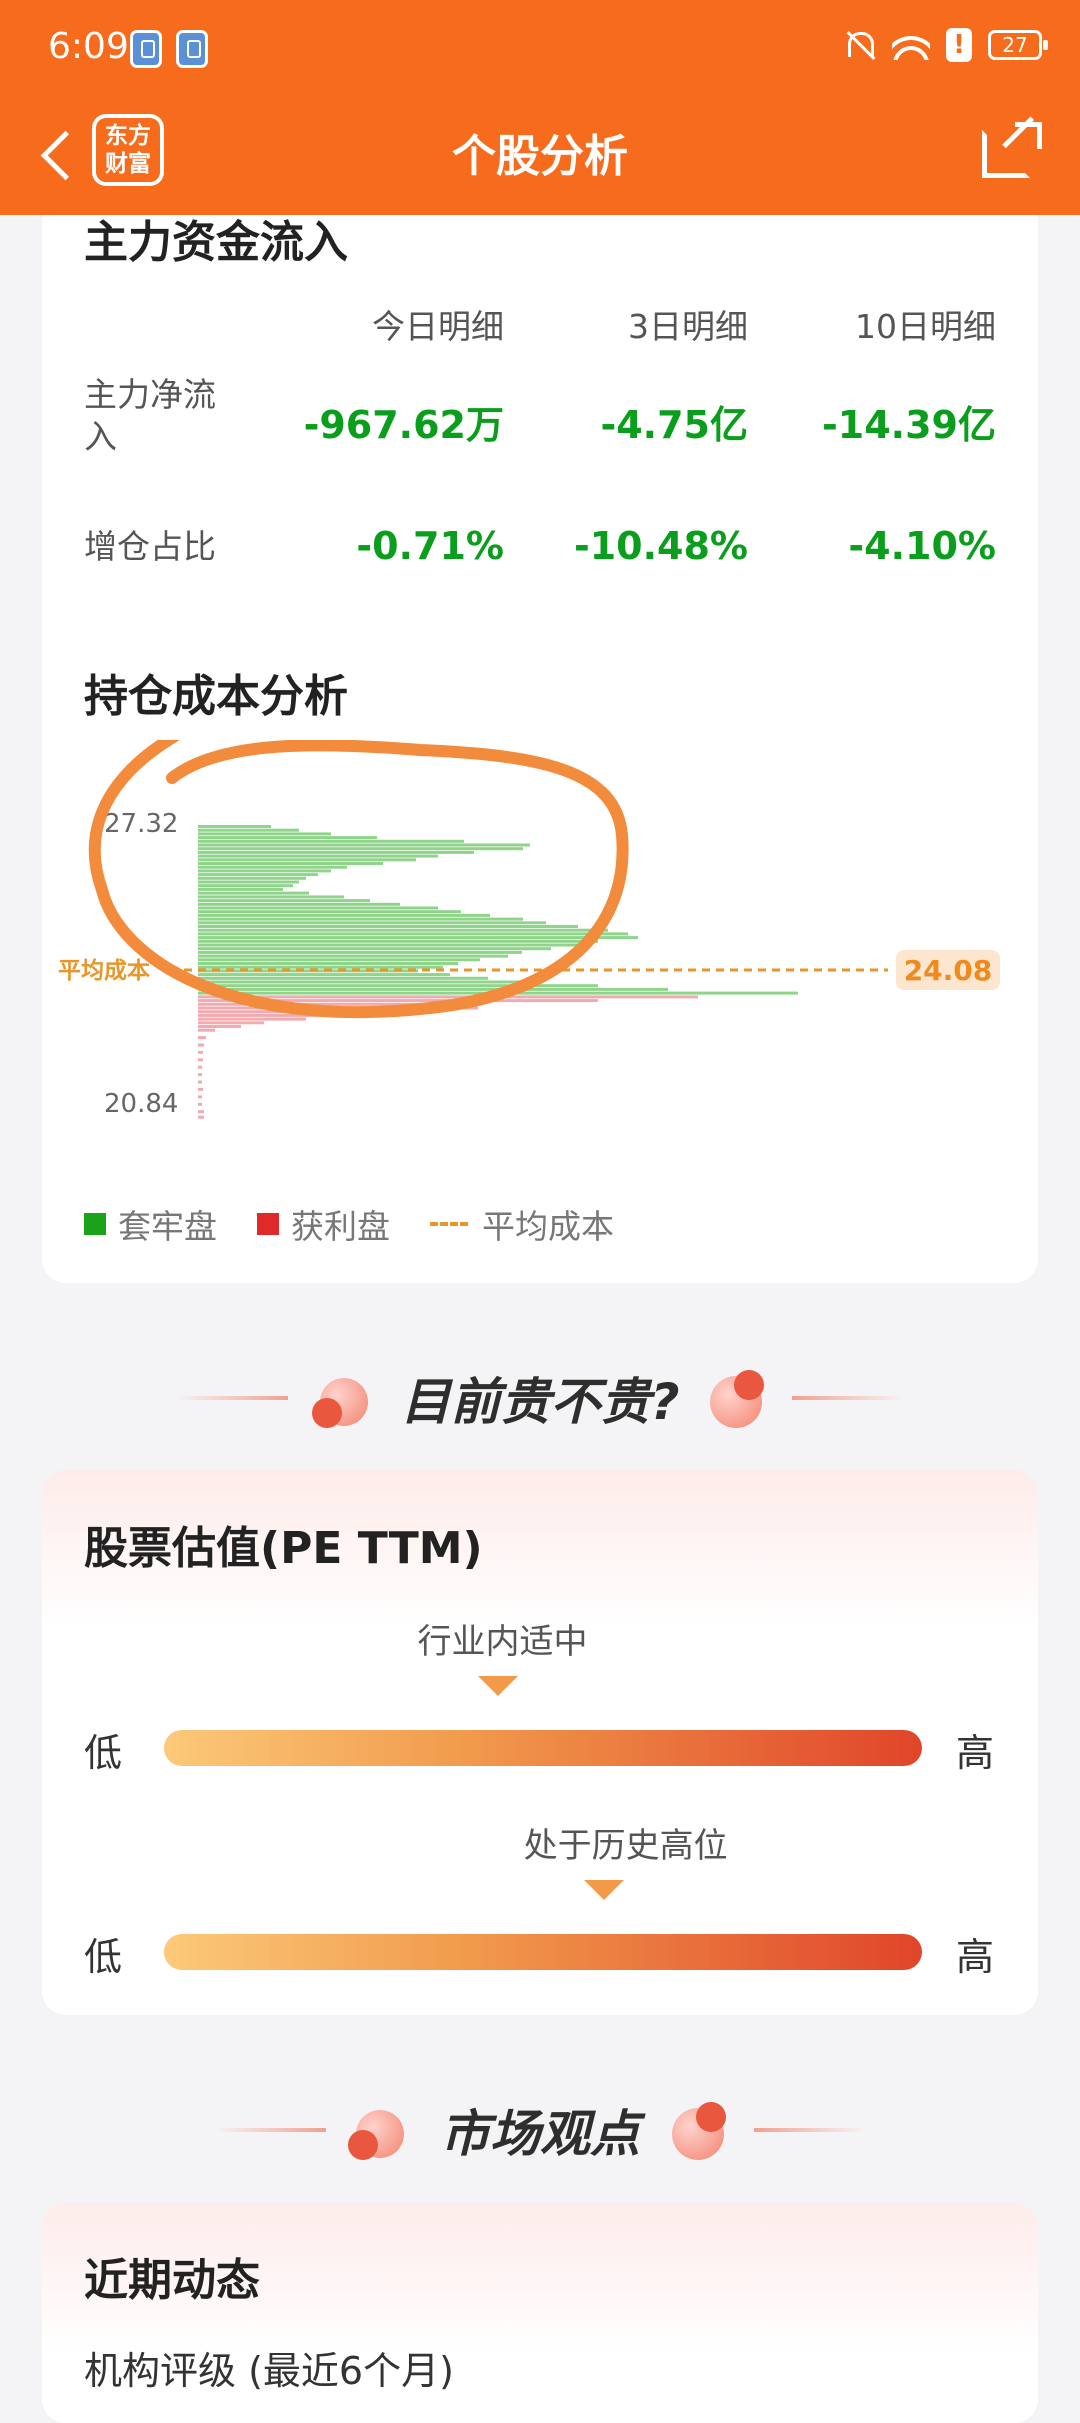  I want to click on net-inflow-3day: -4.75亿, so click(674, 425).